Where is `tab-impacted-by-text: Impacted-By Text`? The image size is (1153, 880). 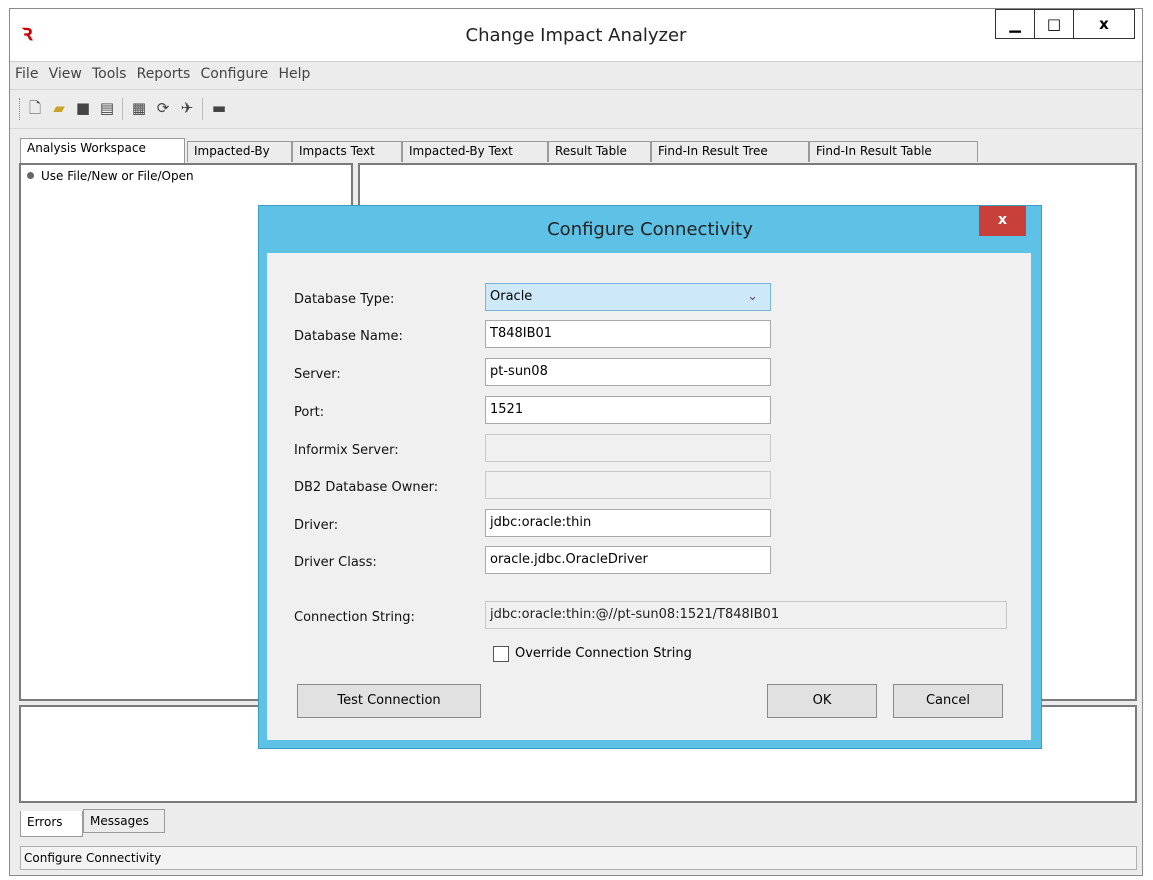
tab-impacted-by-text: Impacted-By Text is located at coordinates (475, 151).